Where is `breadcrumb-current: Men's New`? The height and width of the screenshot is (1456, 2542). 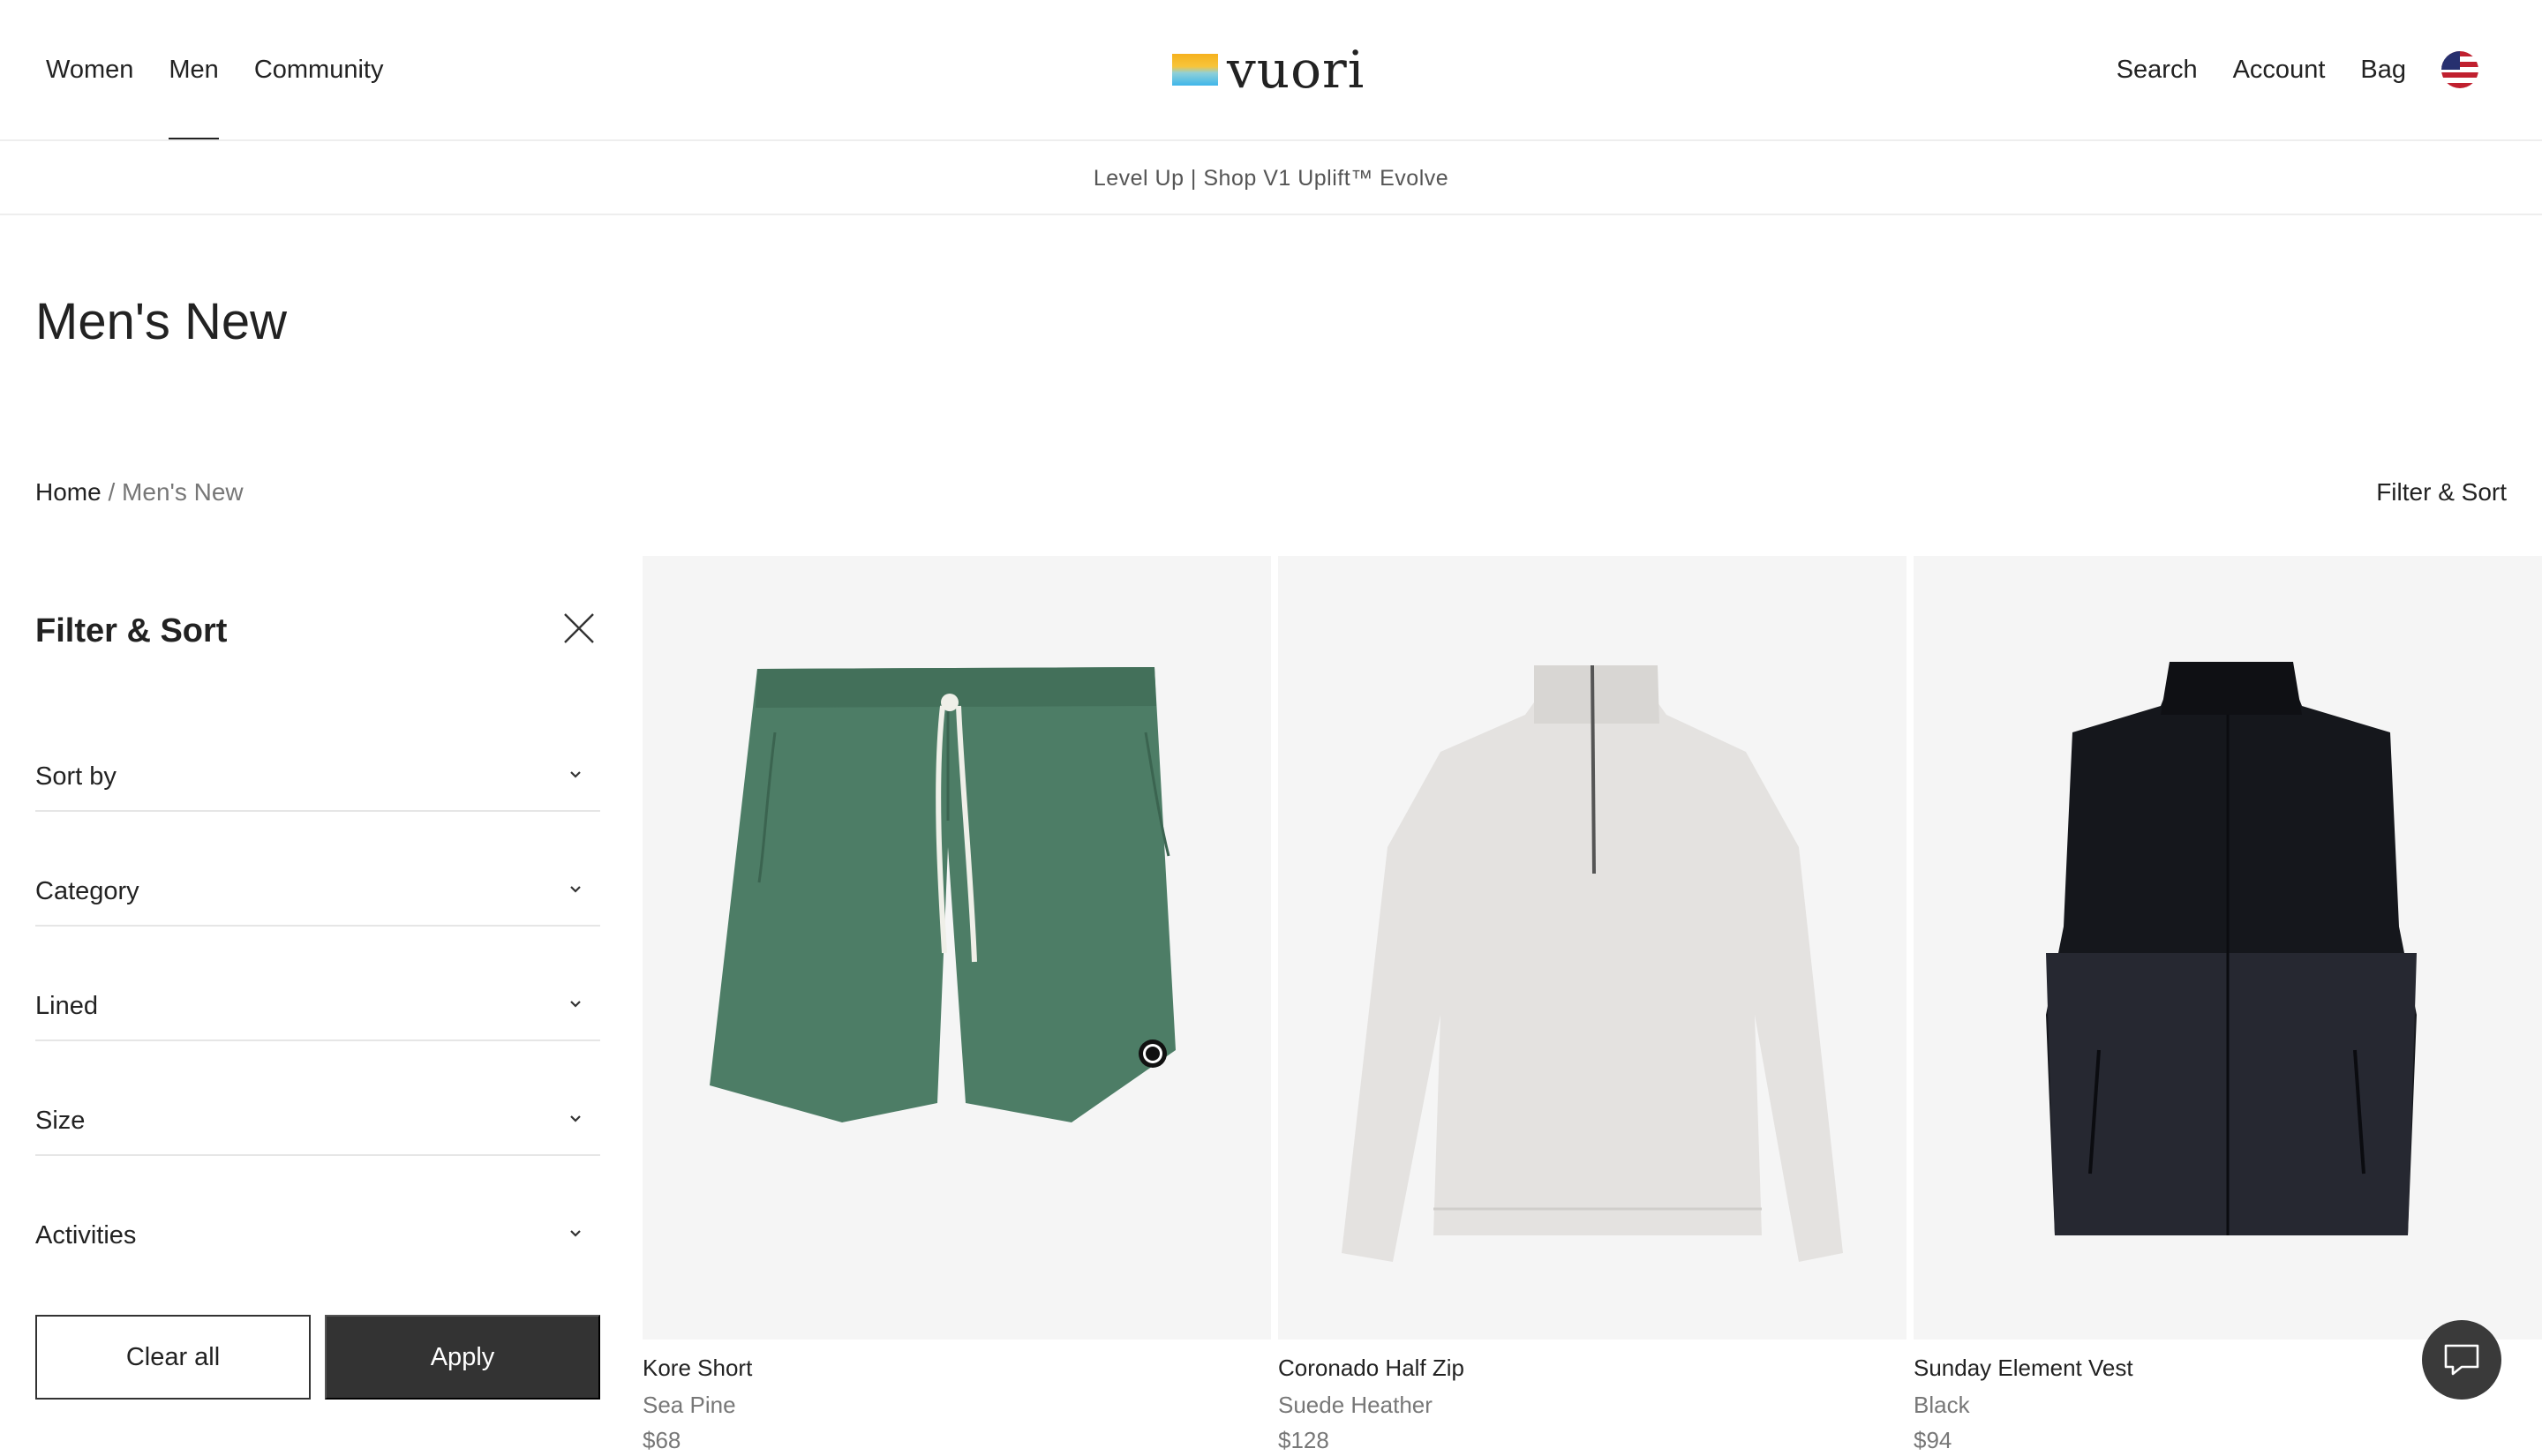
breadcrumb-current: Men's New is located at coordinates (183, 492).